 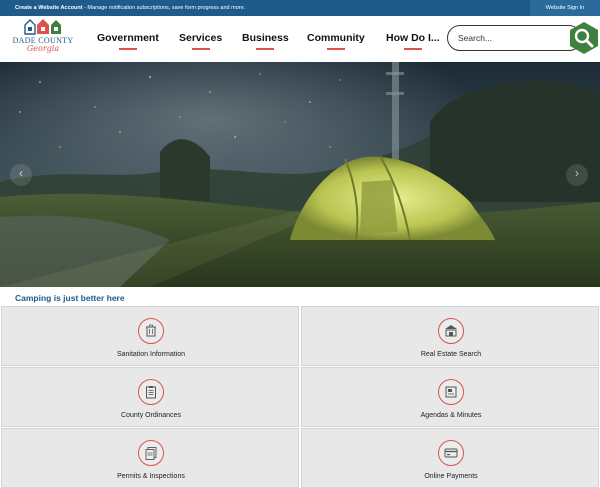 What do you see at coordinates (151, 415) in the screenshot?
I see `tile-label: County Ordinances` at bounding box center [151, 415].